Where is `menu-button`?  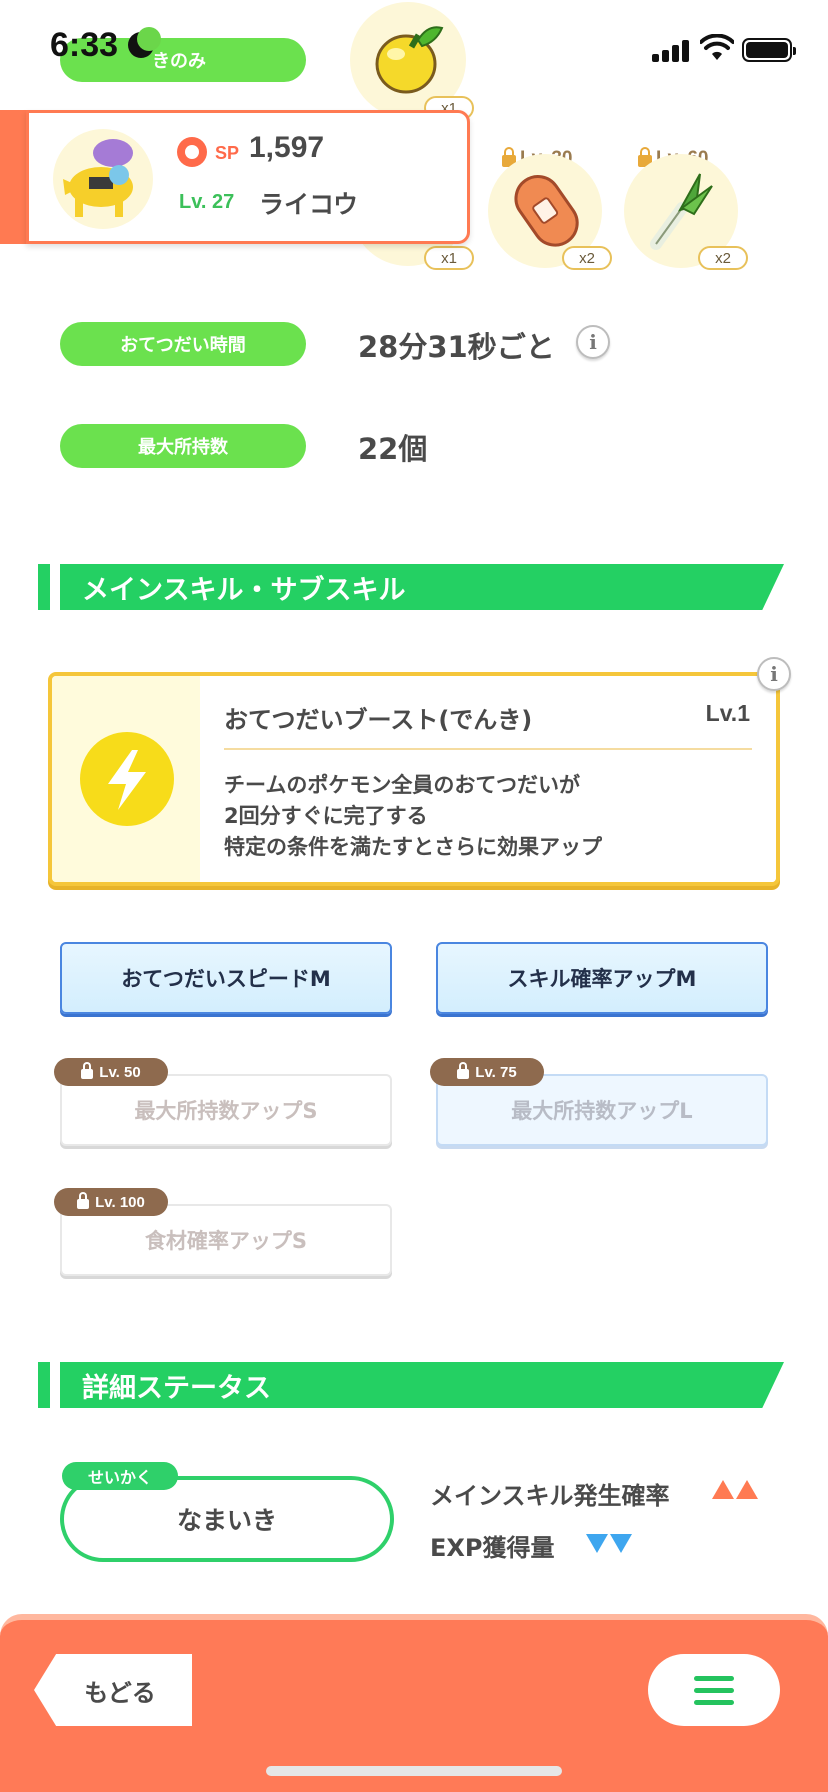
menu-button is located at coordinates (714, 1690).